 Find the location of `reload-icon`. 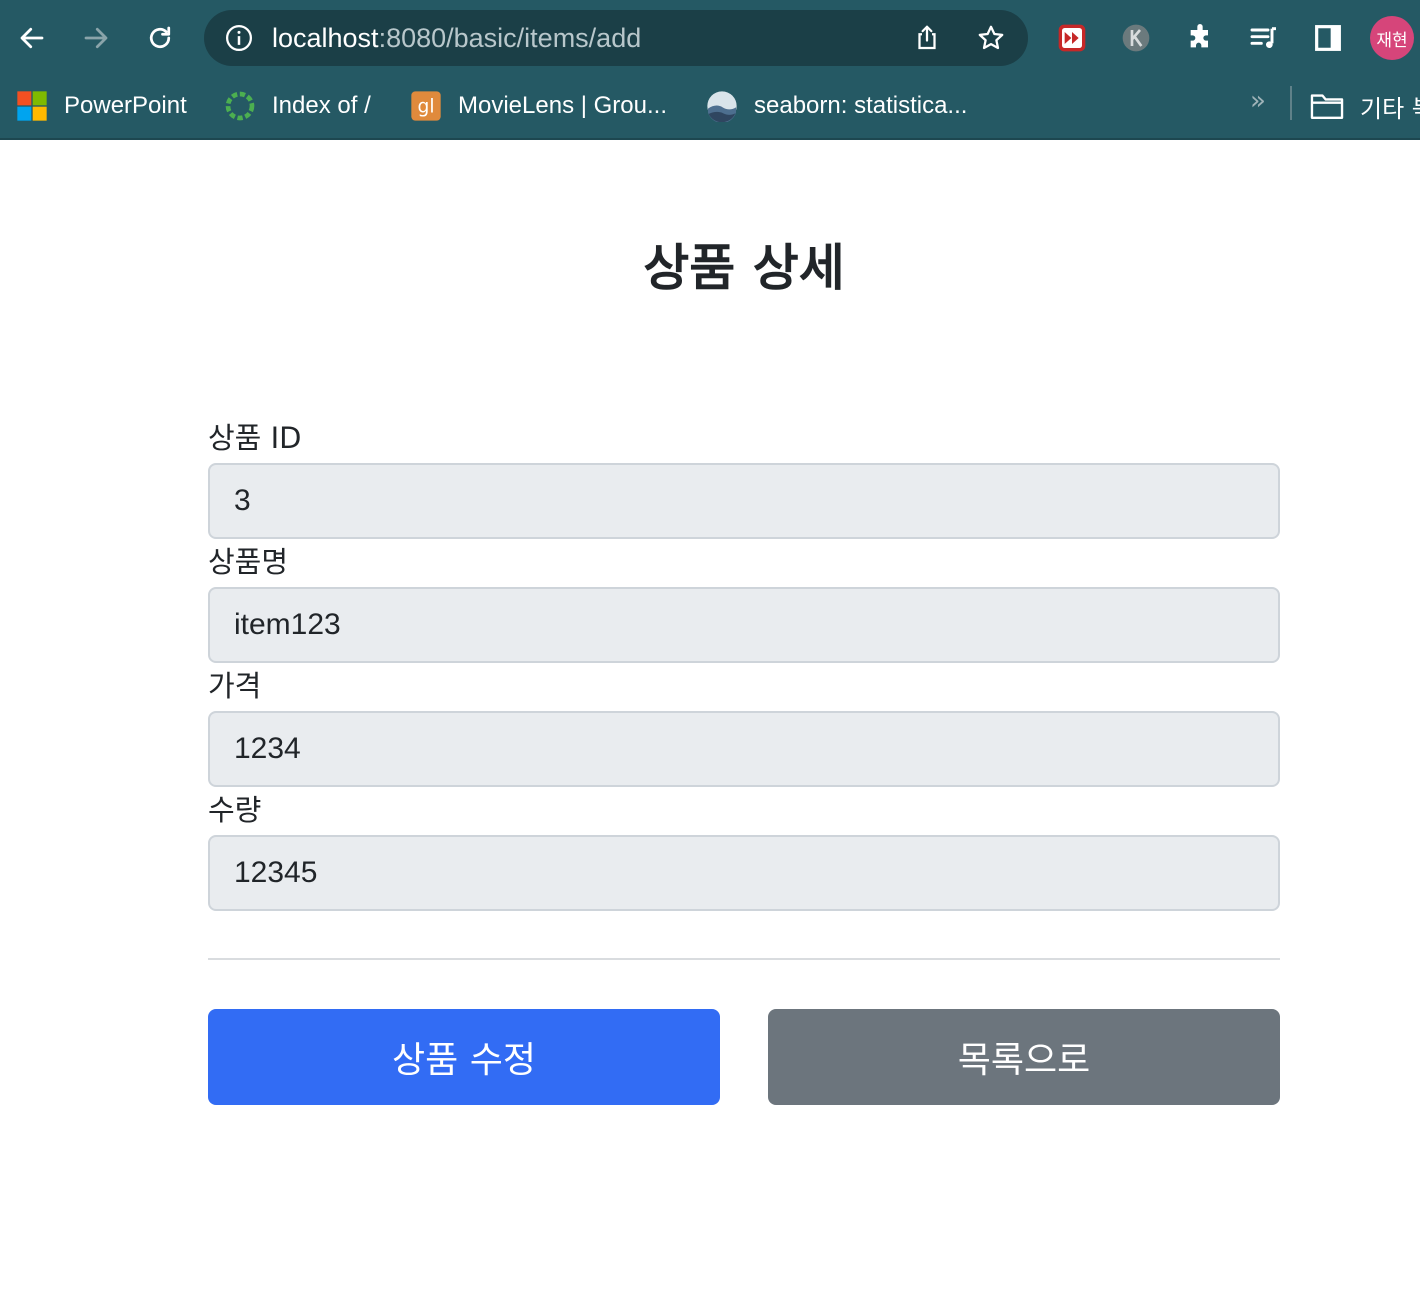

reload-icon is located at coordinates (160, 37).